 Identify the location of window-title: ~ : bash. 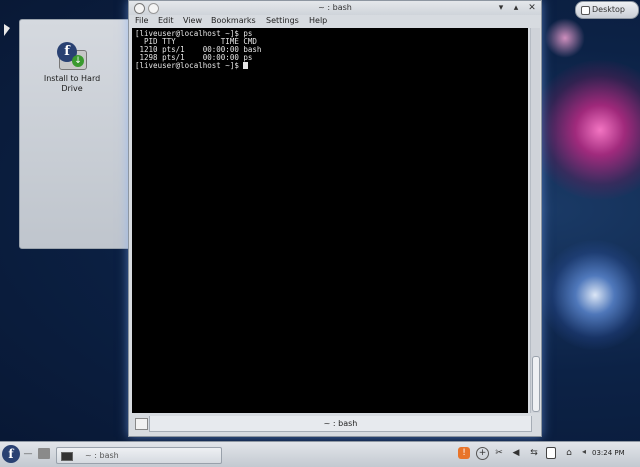
(335, 7).